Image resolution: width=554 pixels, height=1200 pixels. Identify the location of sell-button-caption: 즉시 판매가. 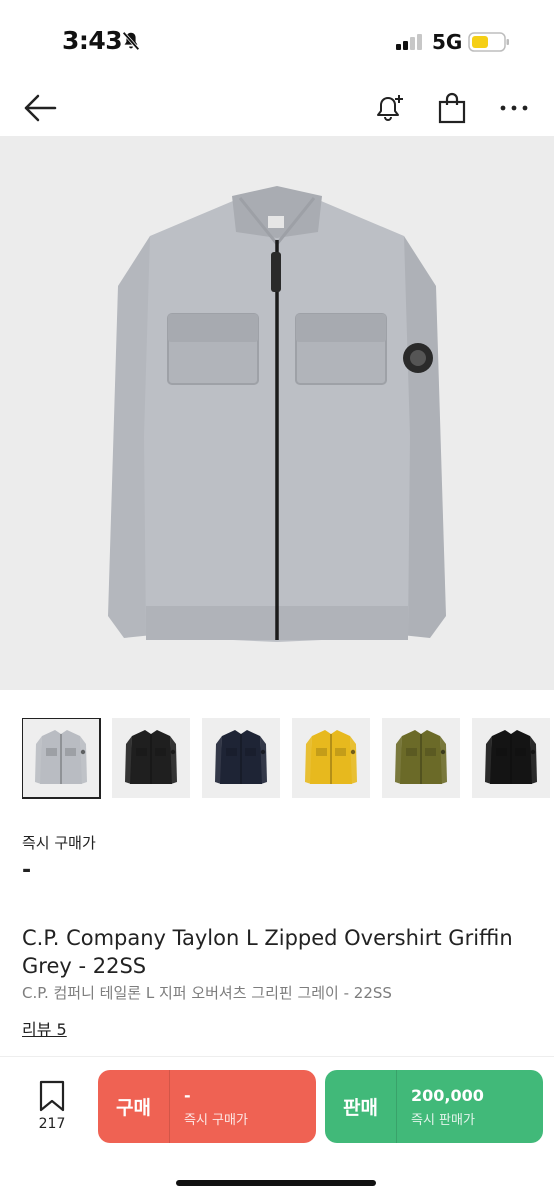
(443, 1120).